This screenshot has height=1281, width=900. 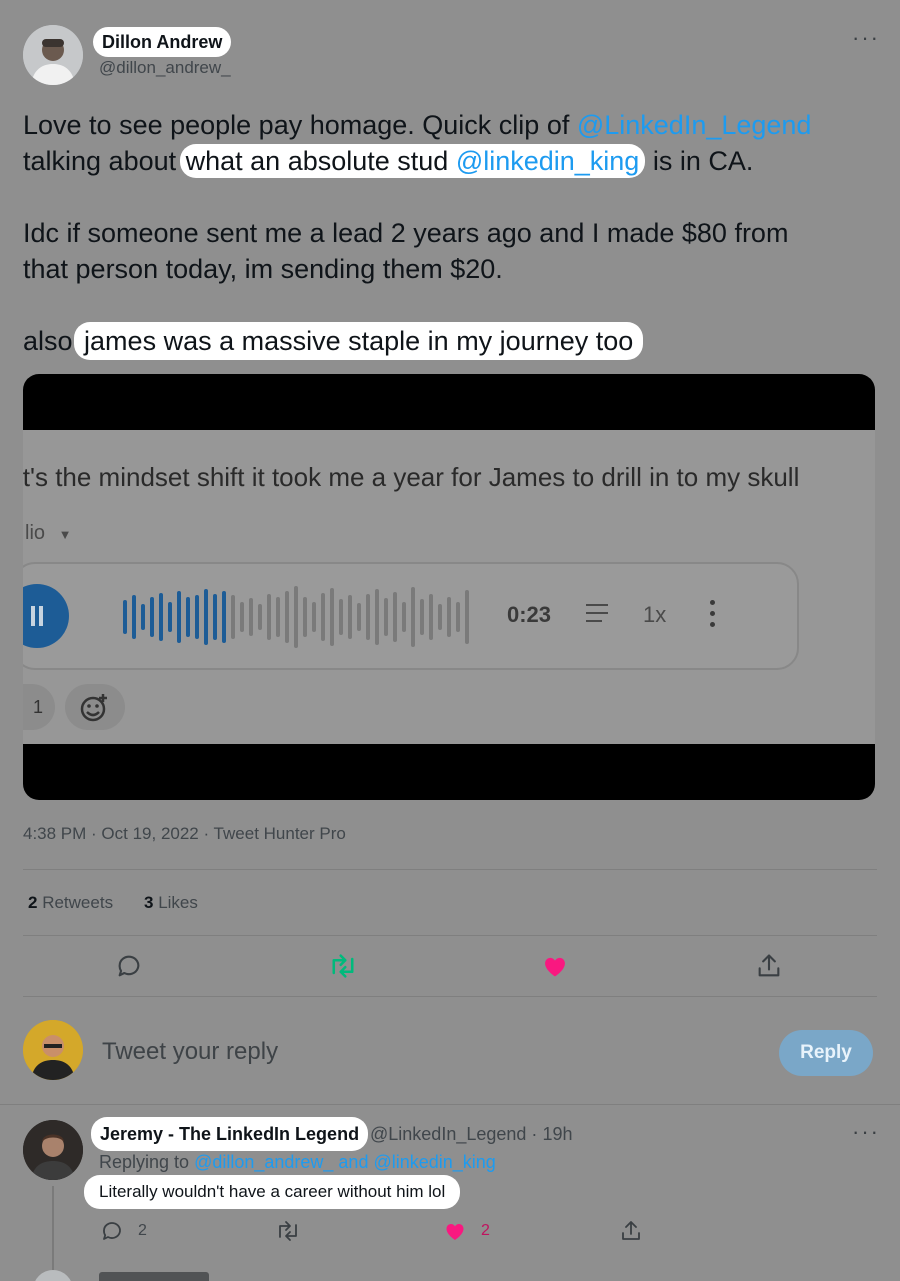 I want to click on likes-label: Likes, so click(x=178, y=902).